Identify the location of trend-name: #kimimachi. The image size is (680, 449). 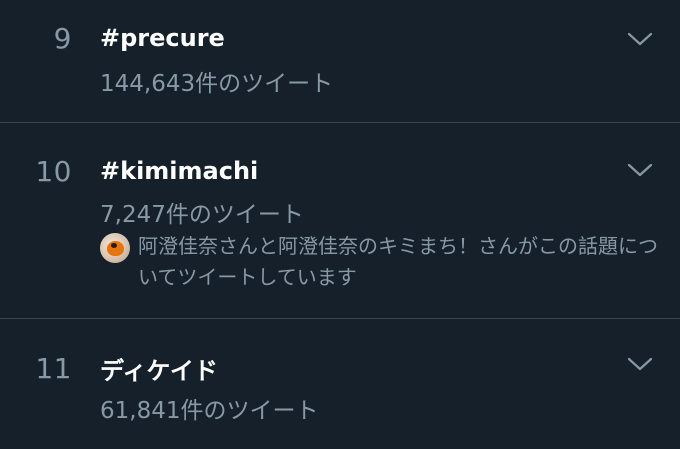
(179, 171).